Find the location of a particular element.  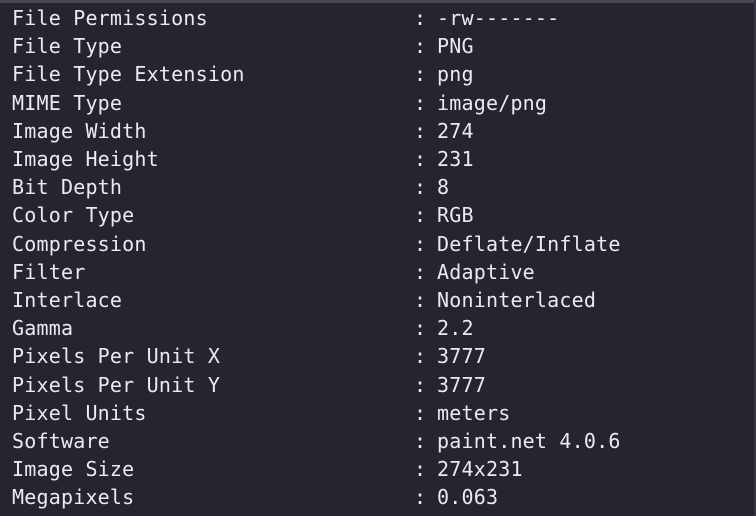

window-top-border is located at coordinates (378, 1).